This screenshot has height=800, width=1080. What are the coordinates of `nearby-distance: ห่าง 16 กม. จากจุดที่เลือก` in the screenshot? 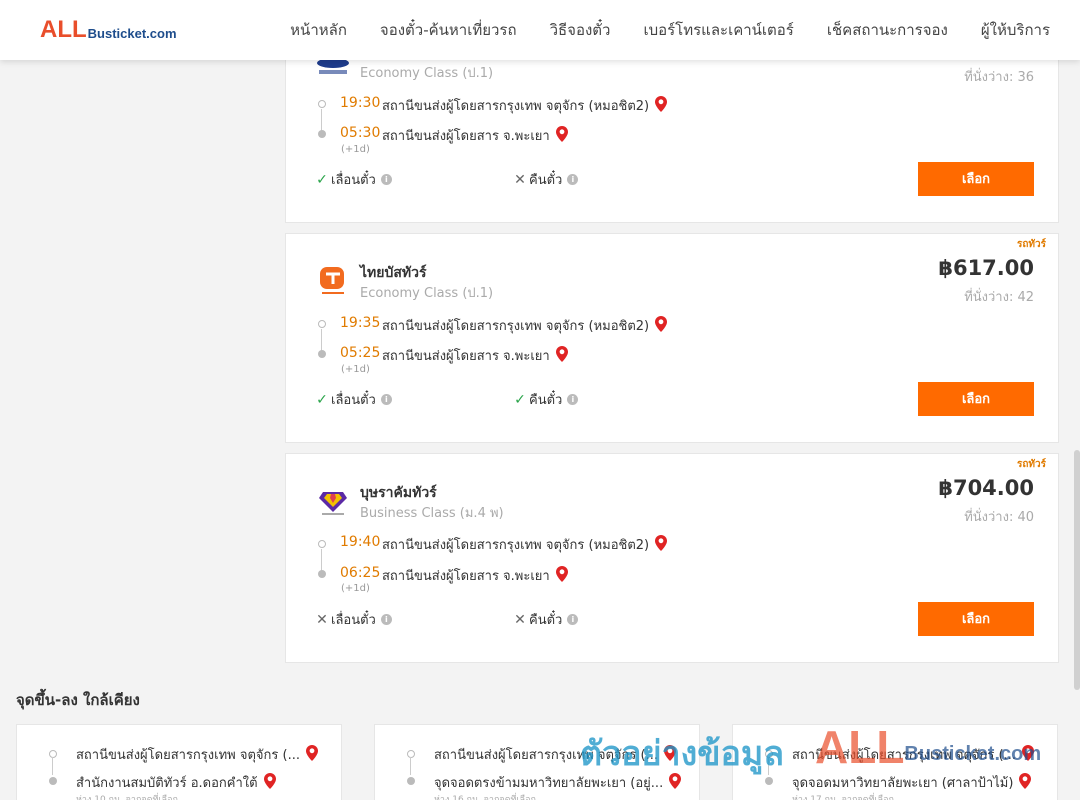 It's located at (485, 797).